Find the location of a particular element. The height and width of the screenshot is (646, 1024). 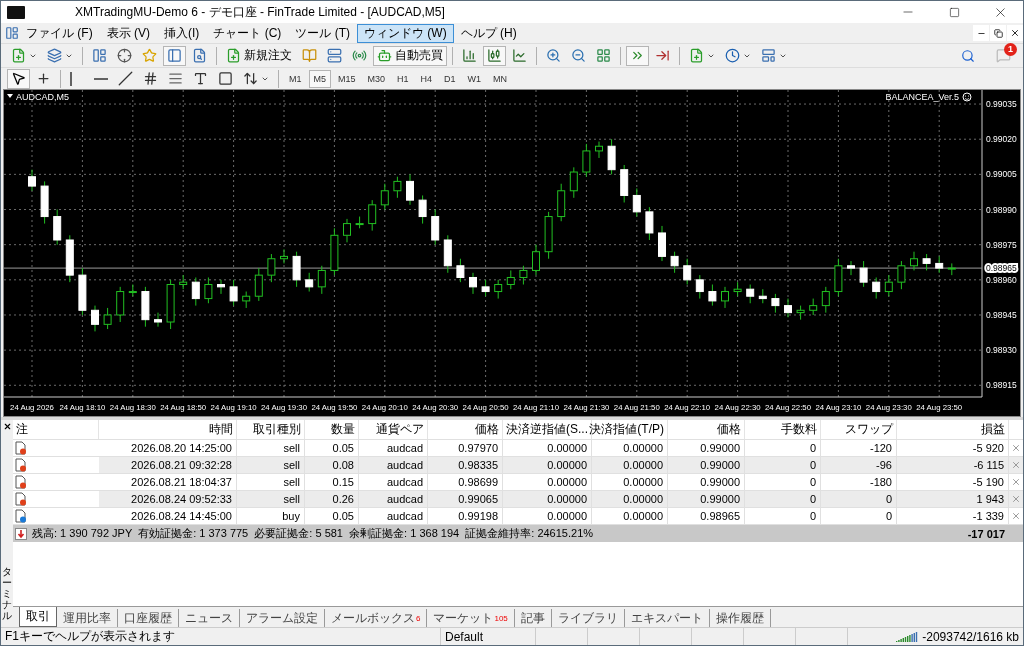

table-cell: -1 339 is located at coordinates (953, 516).